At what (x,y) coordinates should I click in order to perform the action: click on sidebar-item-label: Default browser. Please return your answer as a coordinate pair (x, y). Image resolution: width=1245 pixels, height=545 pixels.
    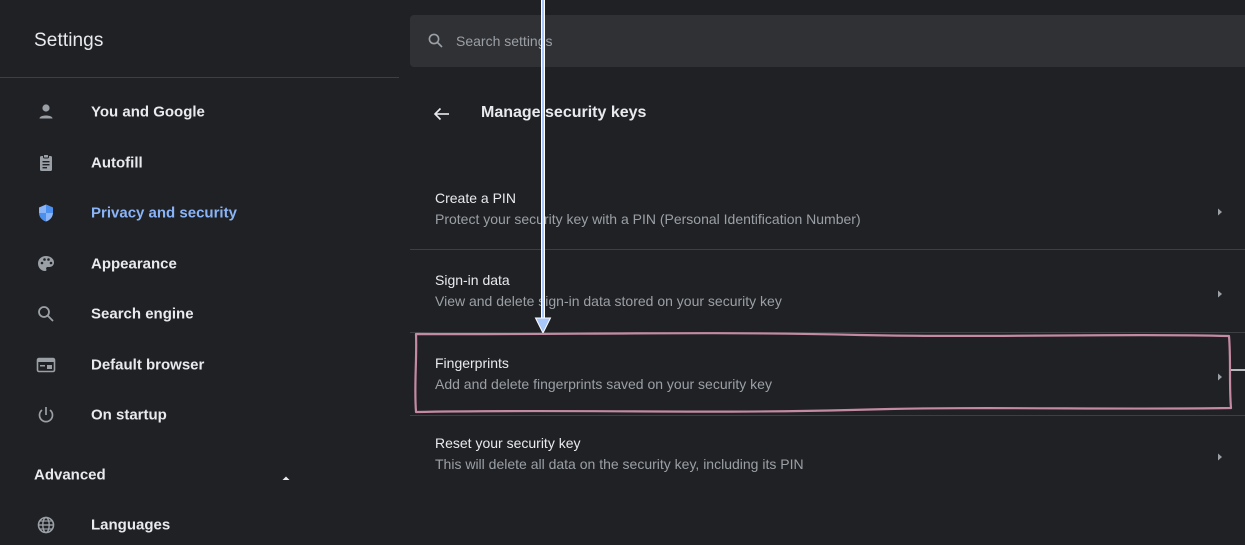
    Looking at the image, I should click on (148, 365).